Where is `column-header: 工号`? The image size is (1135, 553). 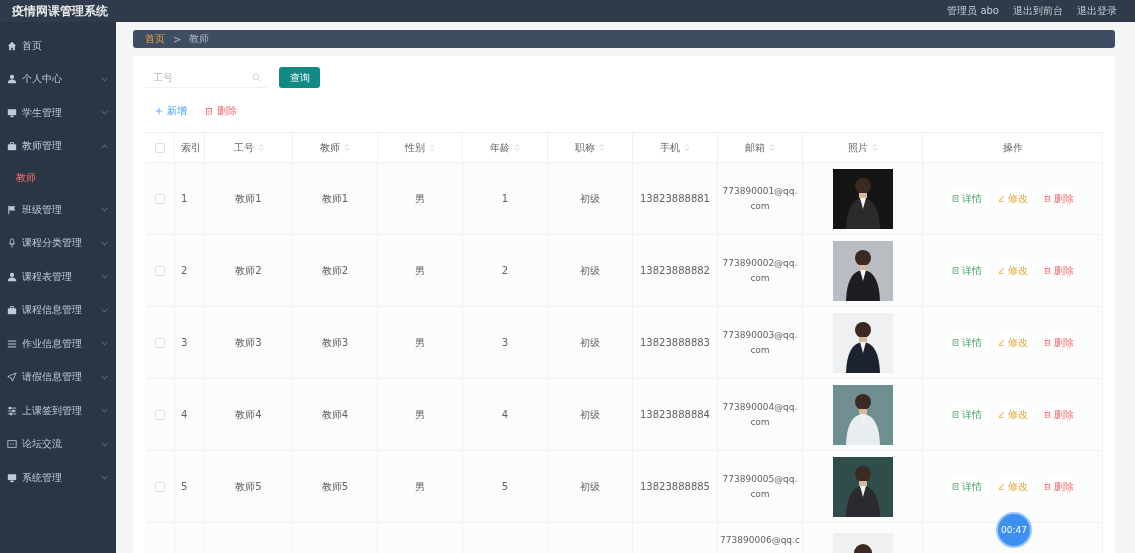 column-header: 工号 is located at coordinates (243, 147).